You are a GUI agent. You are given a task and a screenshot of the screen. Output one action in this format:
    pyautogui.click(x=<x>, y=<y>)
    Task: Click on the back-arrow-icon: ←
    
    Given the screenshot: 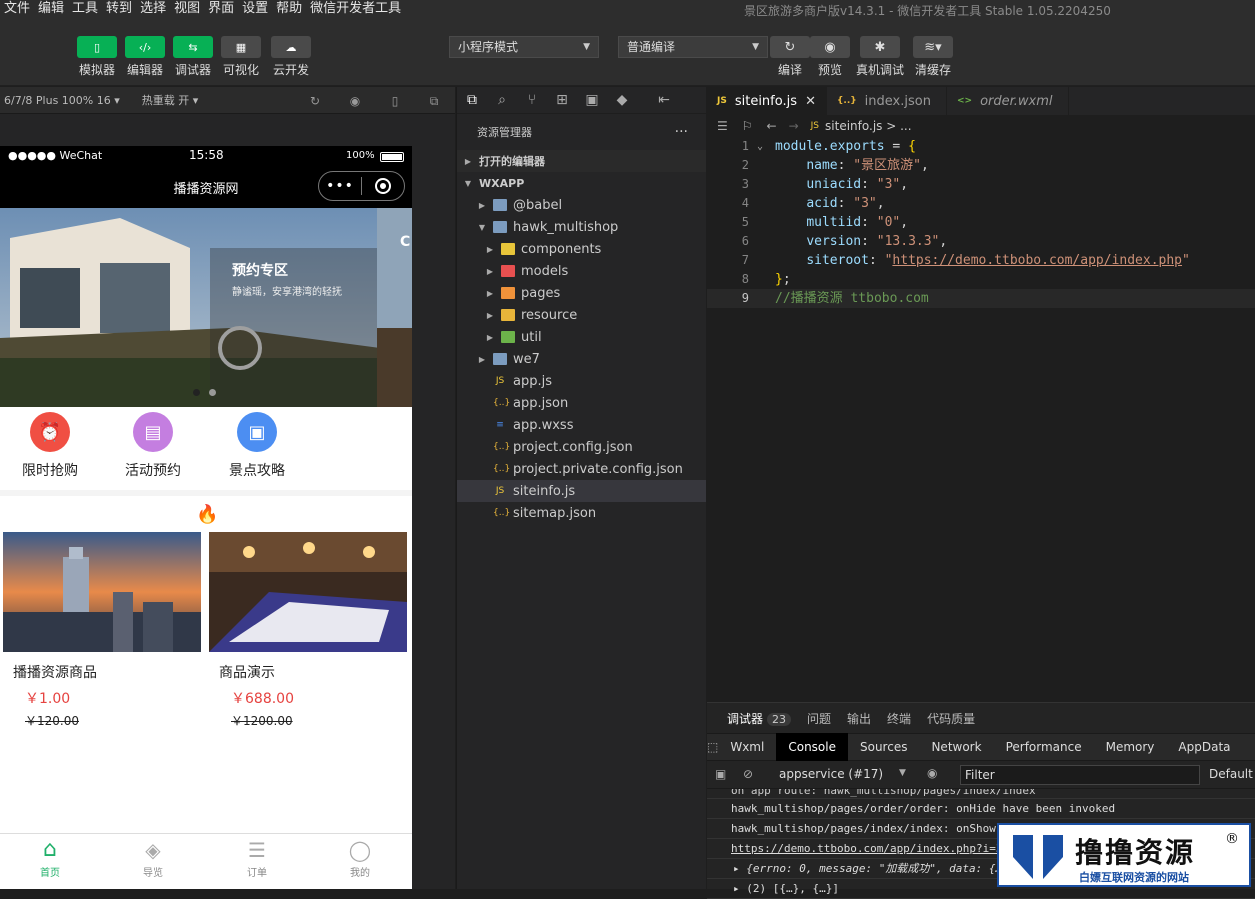 What is the action you would take?
    pyautogui.click(x=772, y=126)
    